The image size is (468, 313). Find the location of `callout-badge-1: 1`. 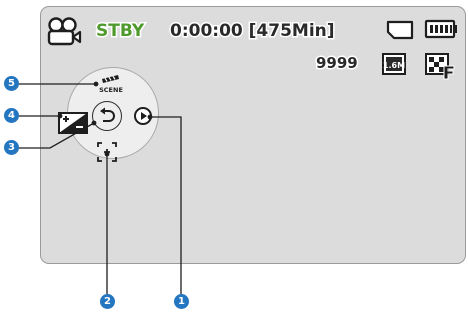

callout-badge-1: 1 is located at coordinates (181, 301).